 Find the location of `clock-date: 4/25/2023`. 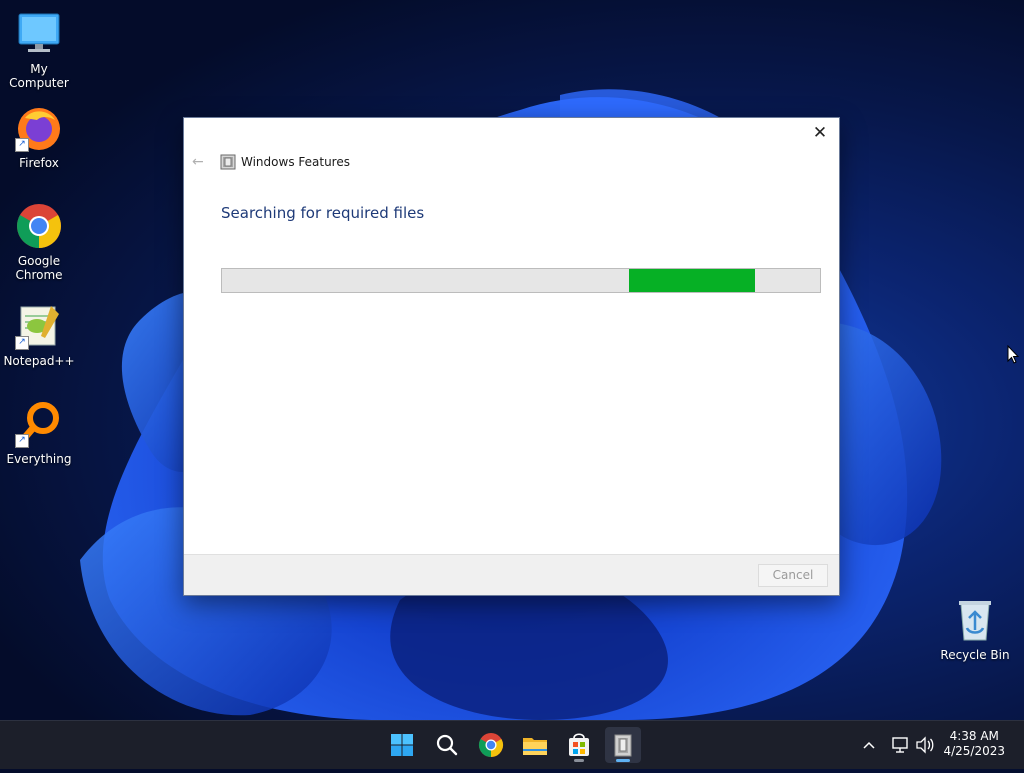

clock-date: 4/25/2023 is located at coordinates (974, 751).